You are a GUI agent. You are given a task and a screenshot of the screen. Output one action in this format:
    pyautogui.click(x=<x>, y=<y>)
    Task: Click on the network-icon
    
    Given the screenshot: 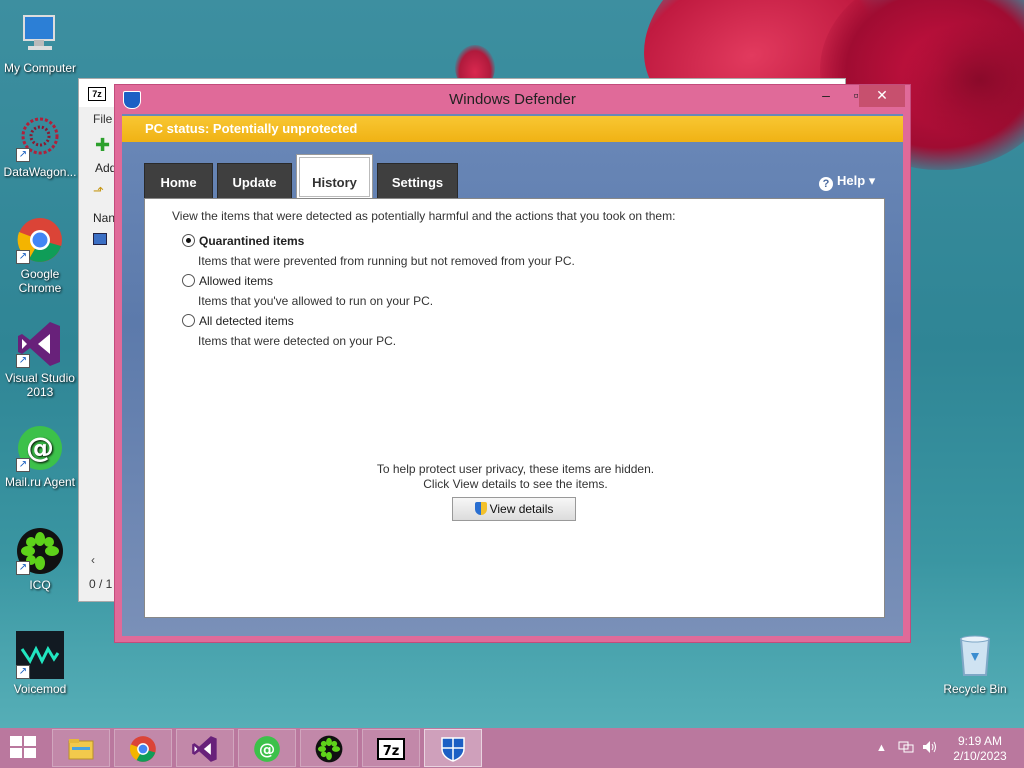 What is the action you would take?
    pyautogui.click(x=906, y=748)
    